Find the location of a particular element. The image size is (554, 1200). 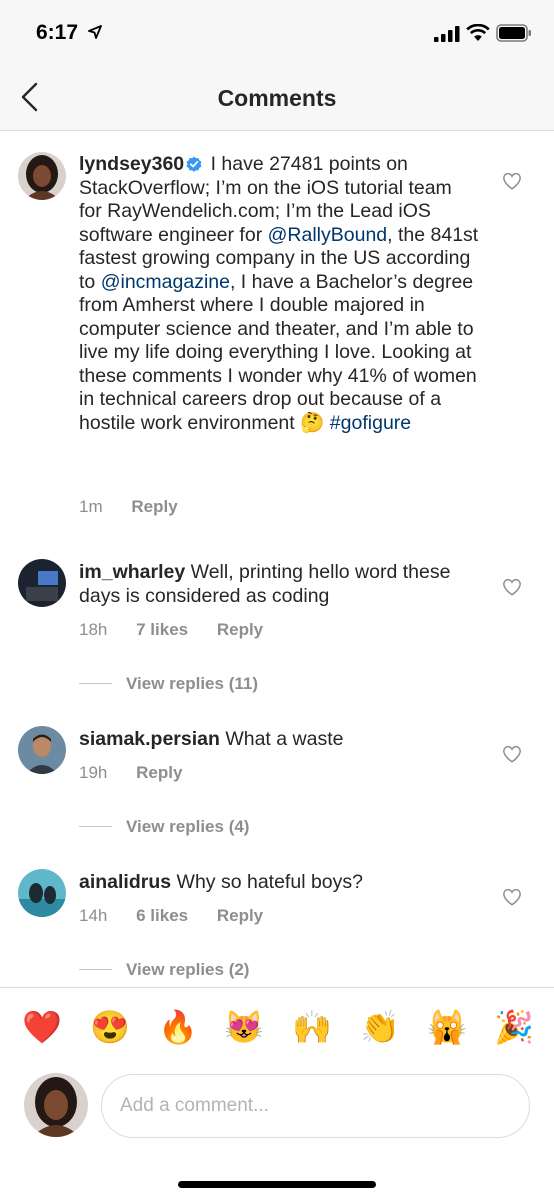

status-bar: 6:17 is located at coordinates (277, 33).